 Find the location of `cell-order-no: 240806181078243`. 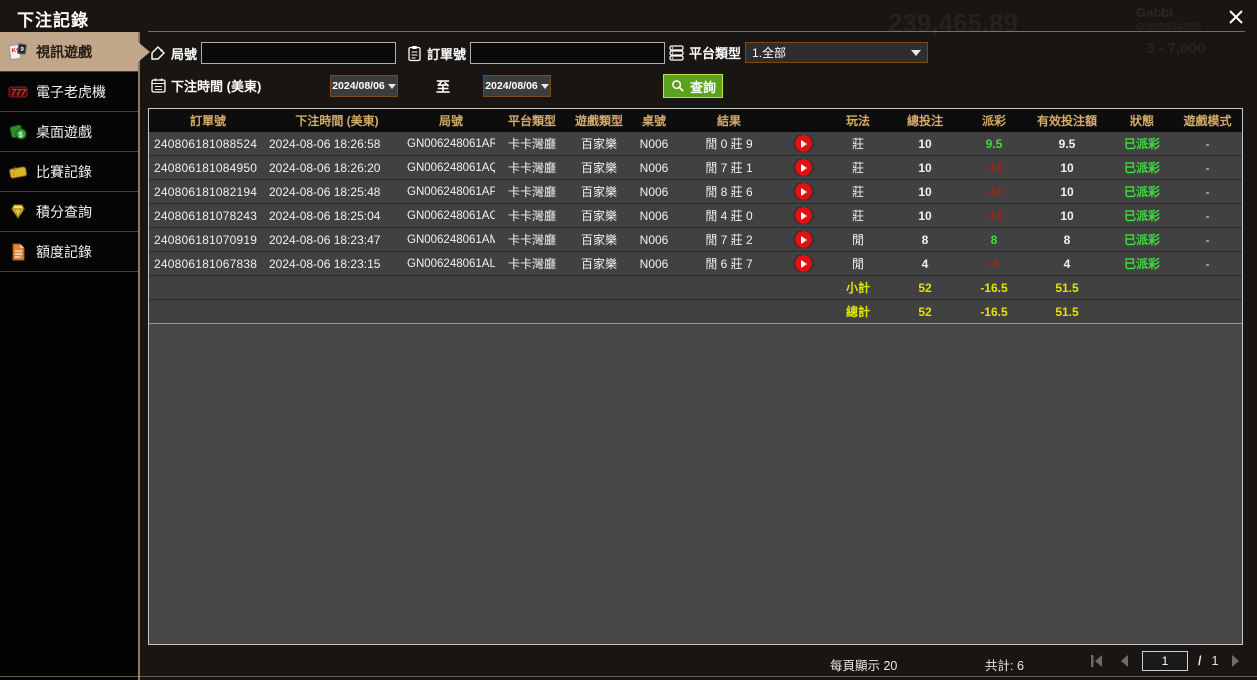

cell-order-no: 240806181078243 is located at coordinates (206, 215).